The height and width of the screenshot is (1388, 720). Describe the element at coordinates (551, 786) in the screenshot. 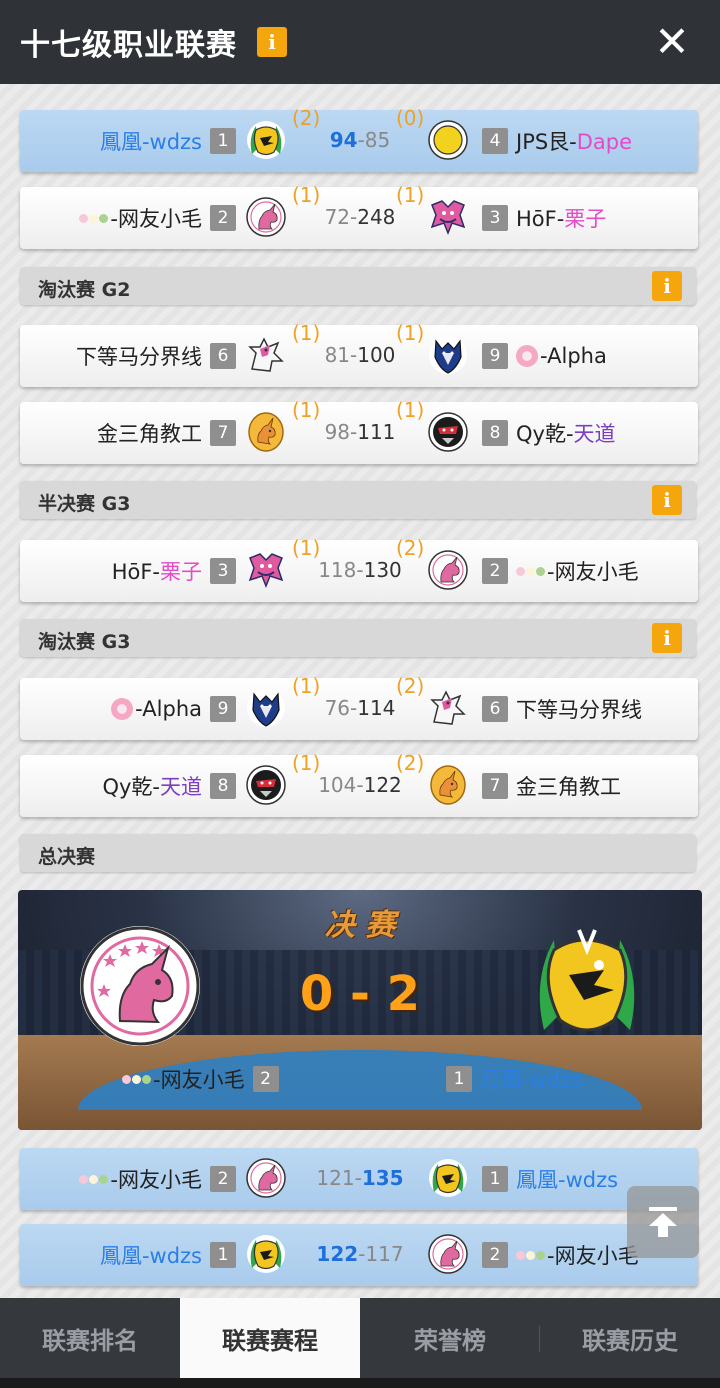

I see `team-right: 7 金三角教工` at that location.